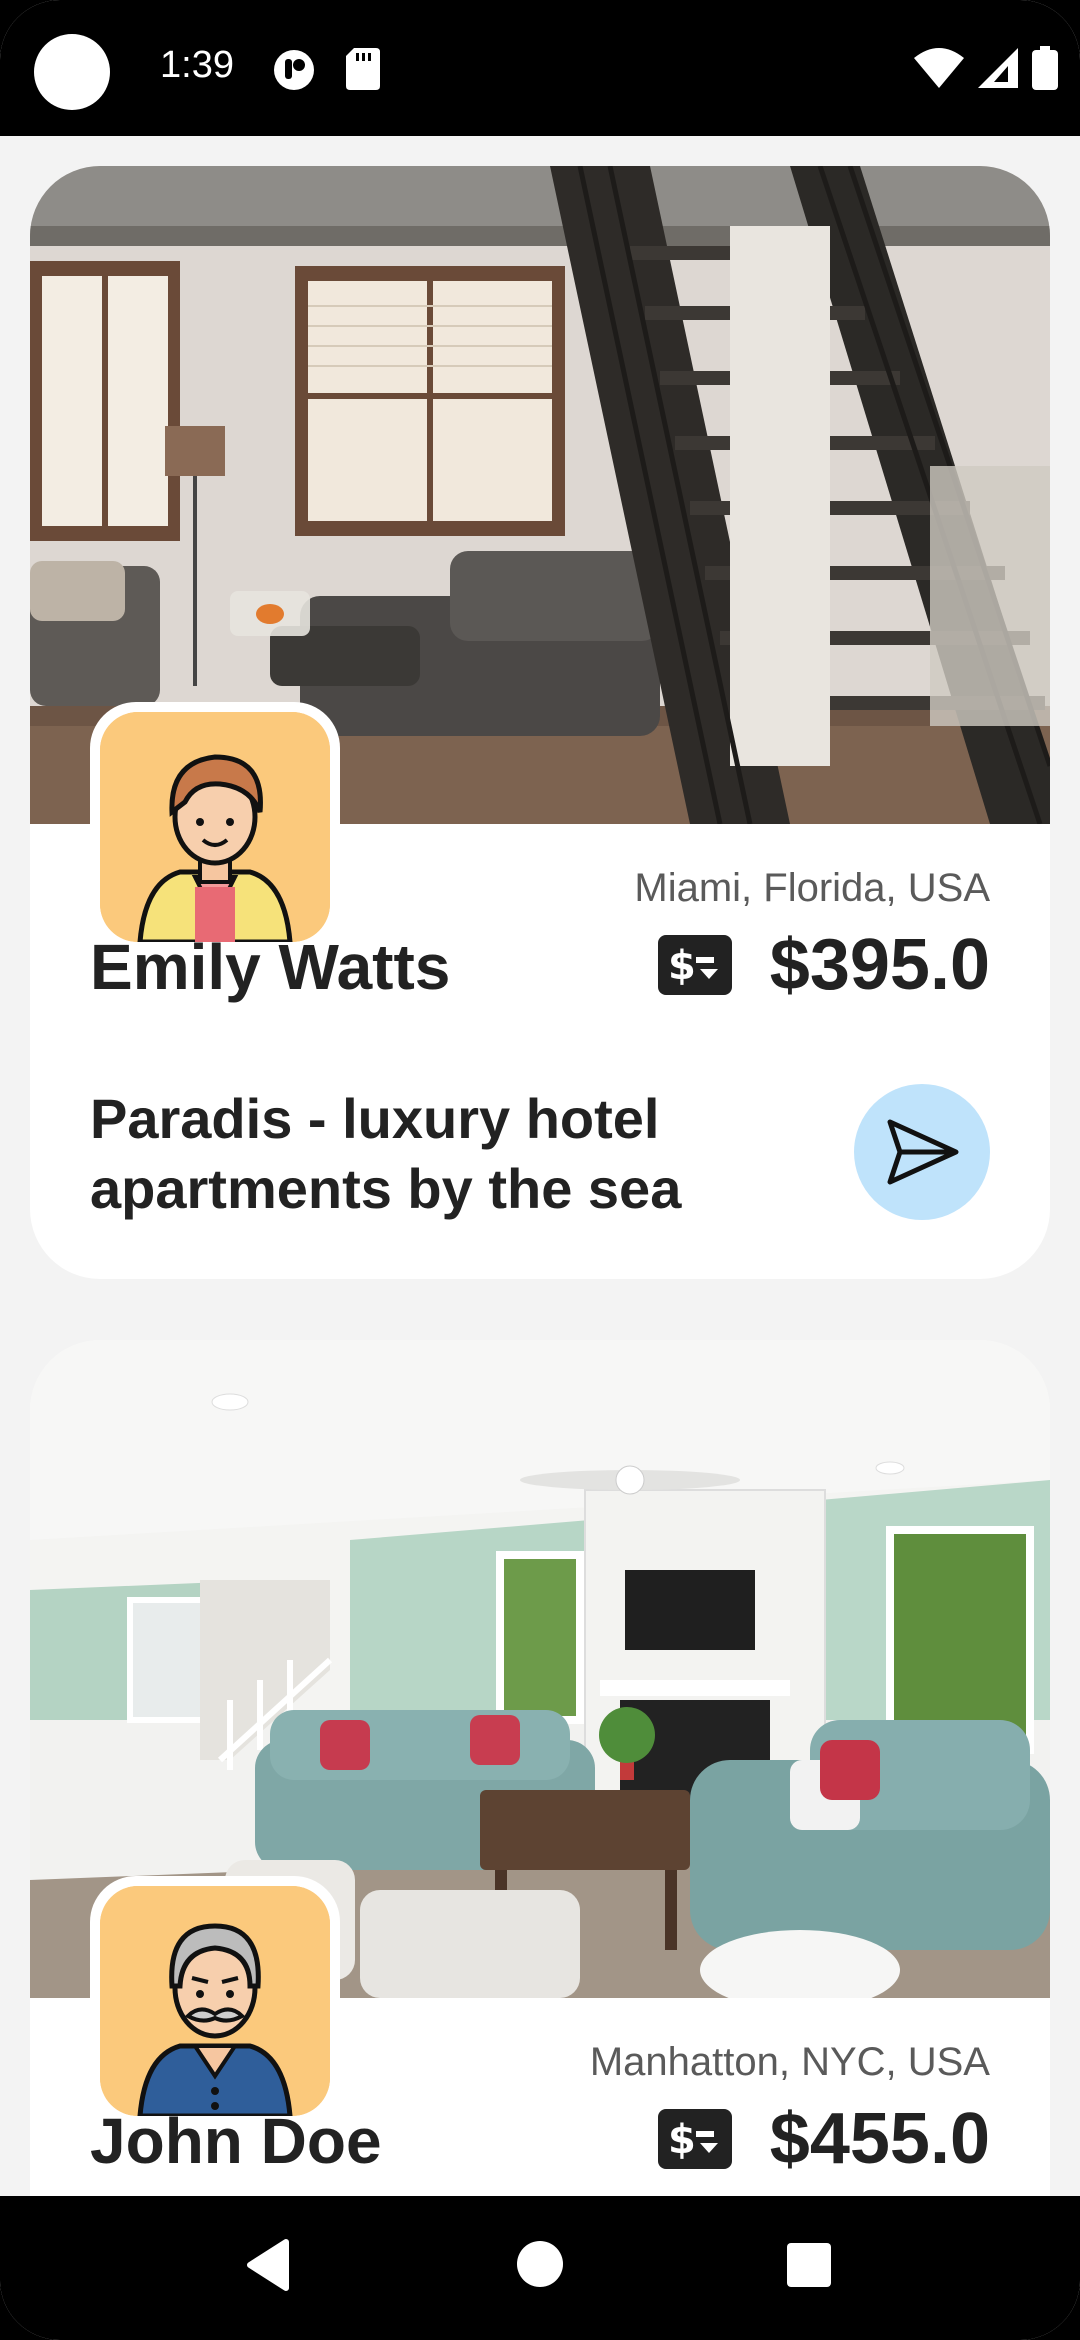 The height and width of the screenshot is (2340, 1080). I want to click on battery-icon, so click(1045, 68).